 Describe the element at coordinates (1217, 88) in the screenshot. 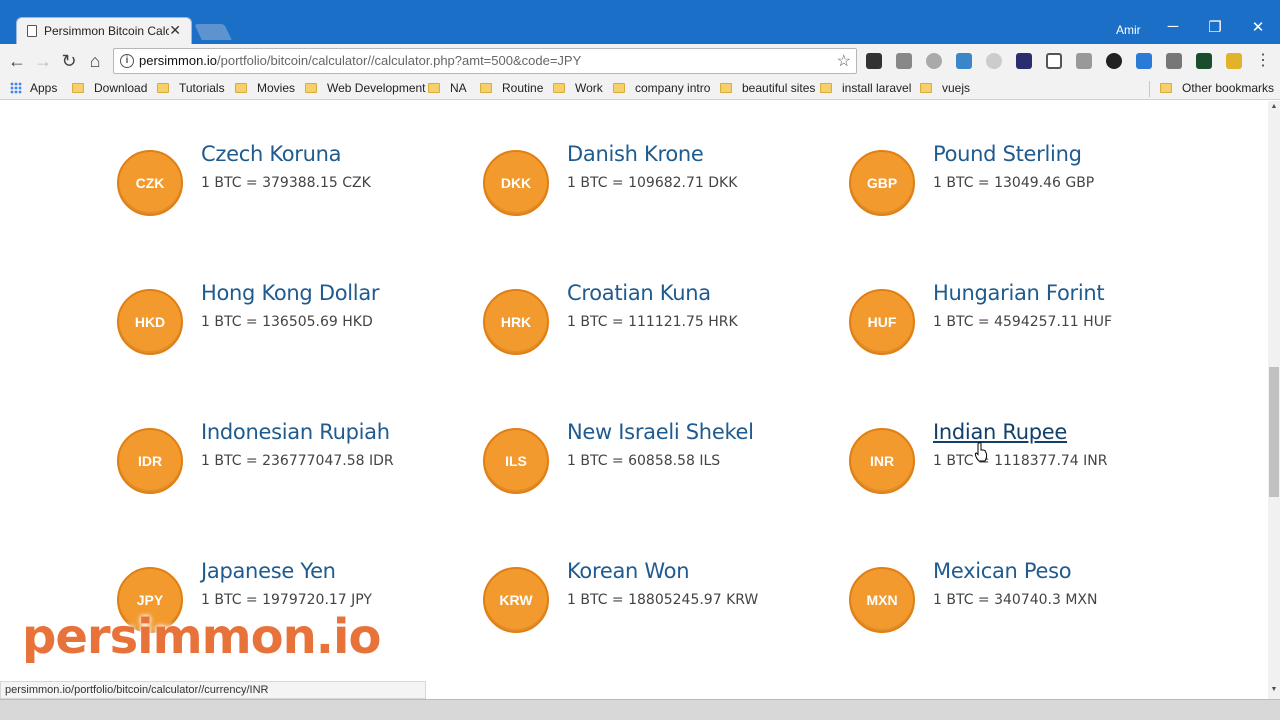

I see `other-bookmarks: Other bookmarks` at that location.